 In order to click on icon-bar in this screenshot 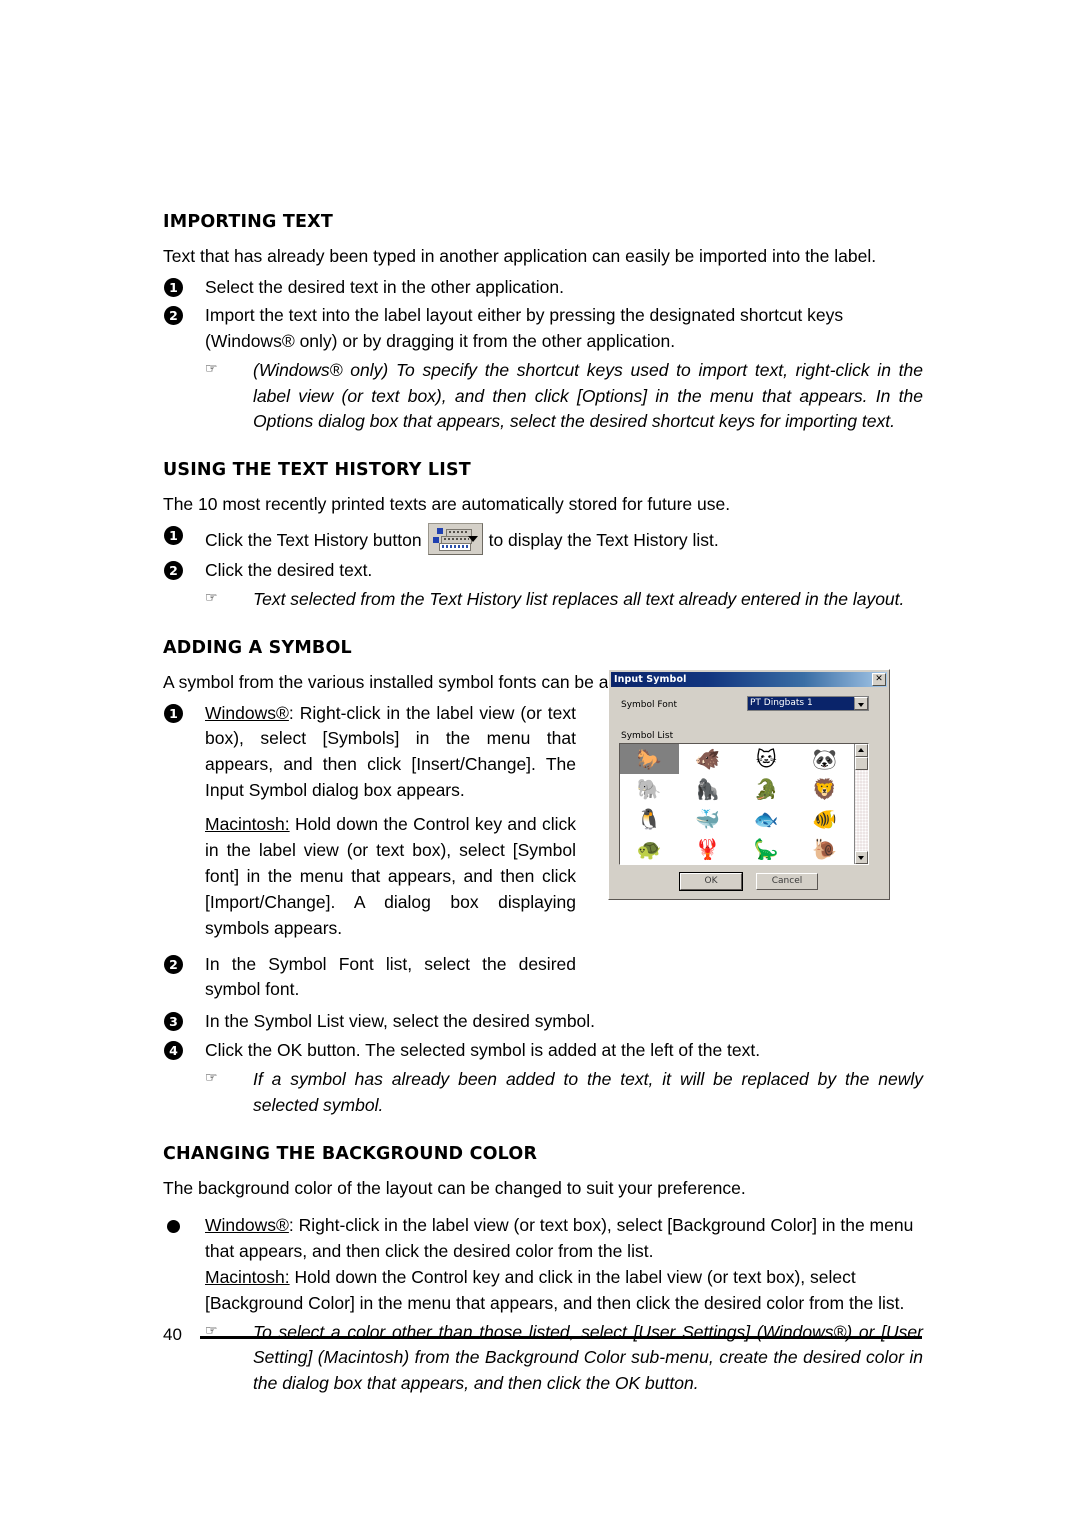, I will do `click(454, 546)`.